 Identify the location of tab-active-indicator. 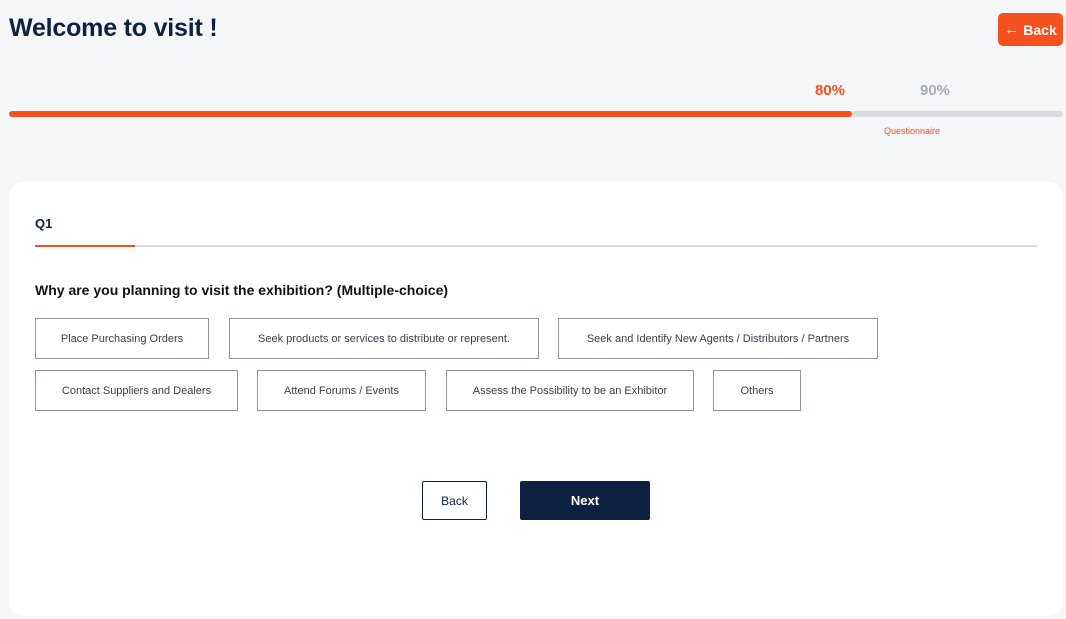
(85, 246).